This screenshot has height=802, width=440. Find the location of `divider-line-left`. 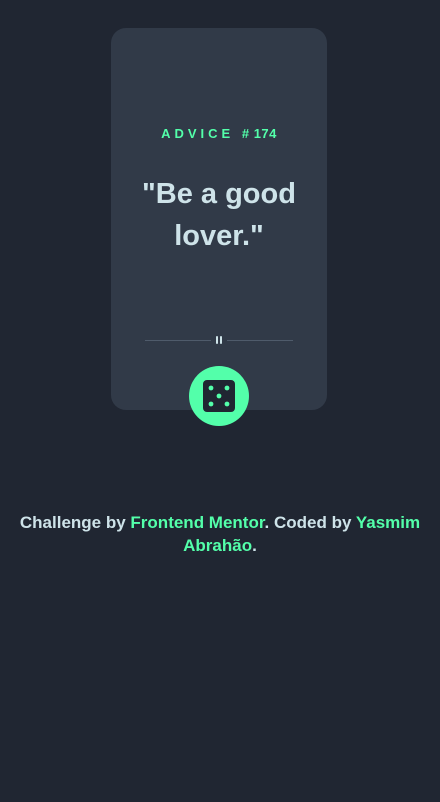

divider-line-left is located at coordinates (178, 340).